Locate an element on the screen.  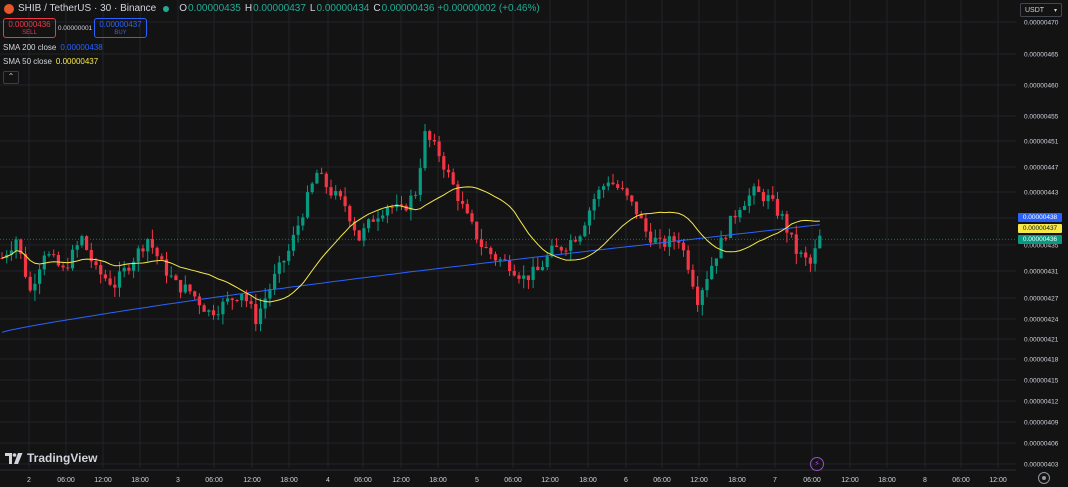
buy-button: 0.00000437 BUY is located at coordinates (120, 28).